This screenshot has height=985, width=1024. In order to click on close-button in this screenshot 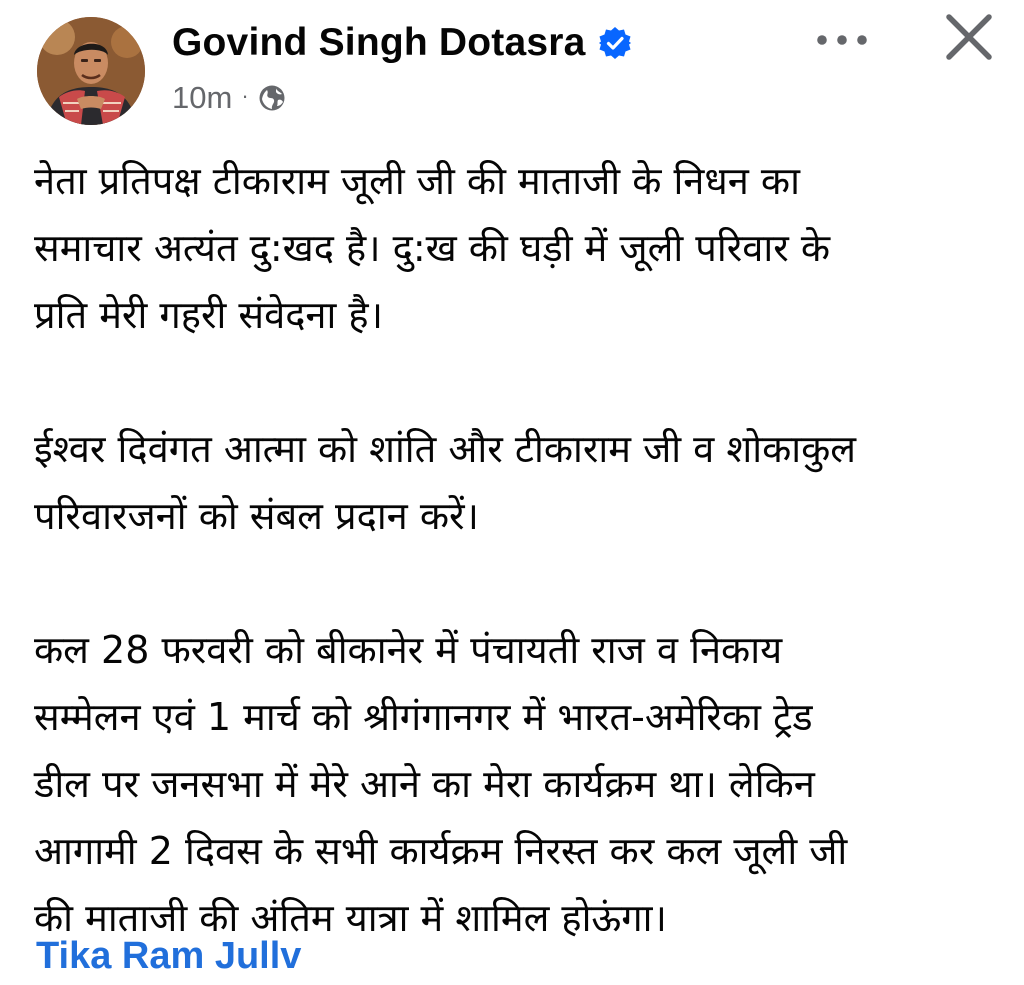, I will do `click(969, 37)`.